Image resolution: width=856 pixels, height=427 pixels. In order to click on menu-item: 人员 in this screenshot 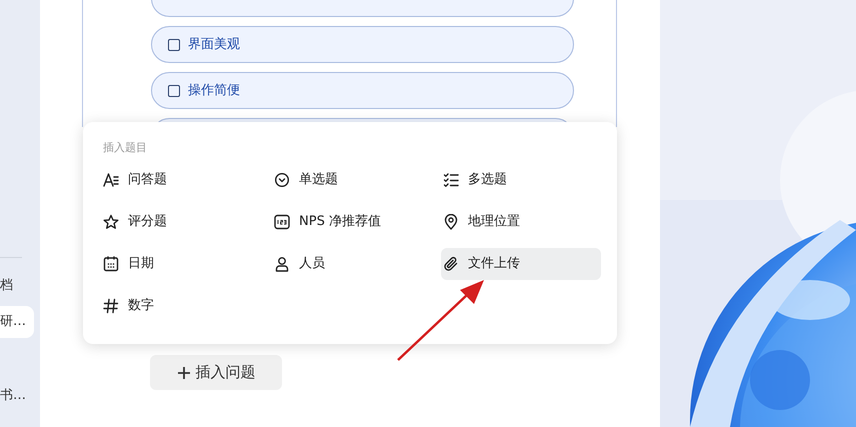, I will do `click(356, 264)`.